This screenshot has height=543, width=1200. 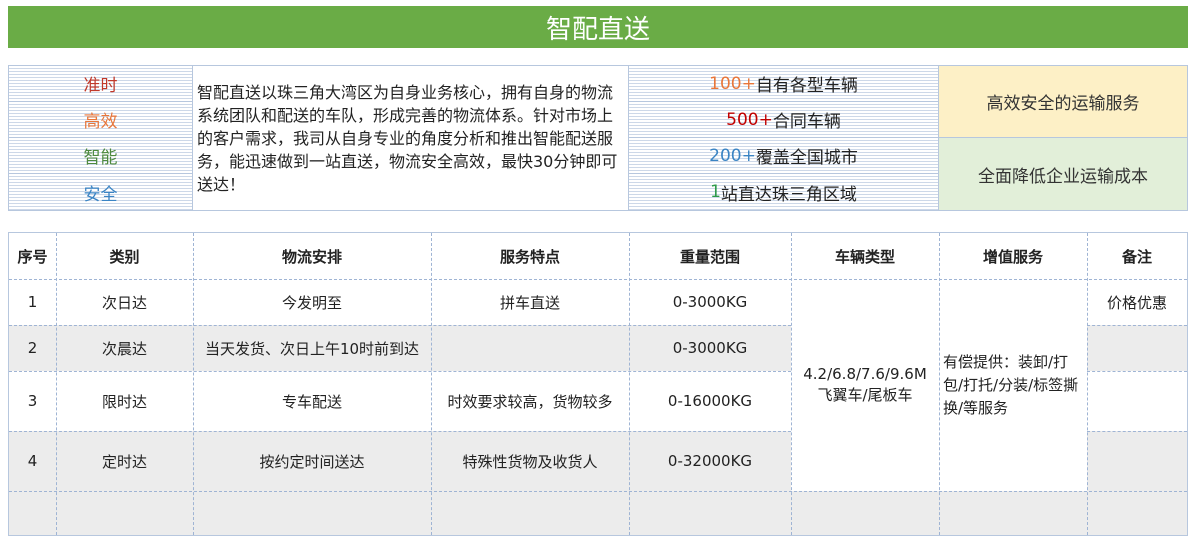 I want to click on table-row, so click(x=598, y=513).